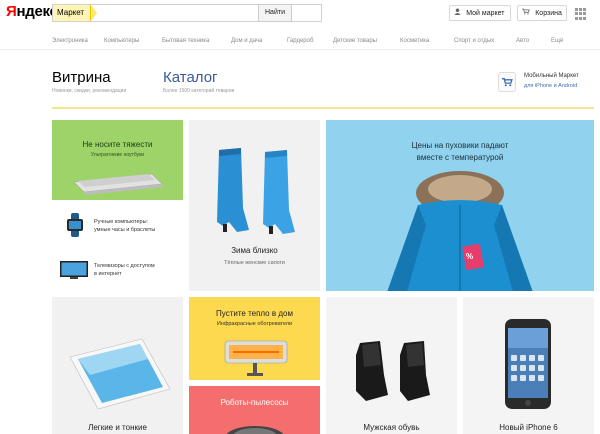 Image resolution: width=600 pixels, height=434 pixels. I want to click on robots-title: Роботы-пылесосы, so click(254, 402).